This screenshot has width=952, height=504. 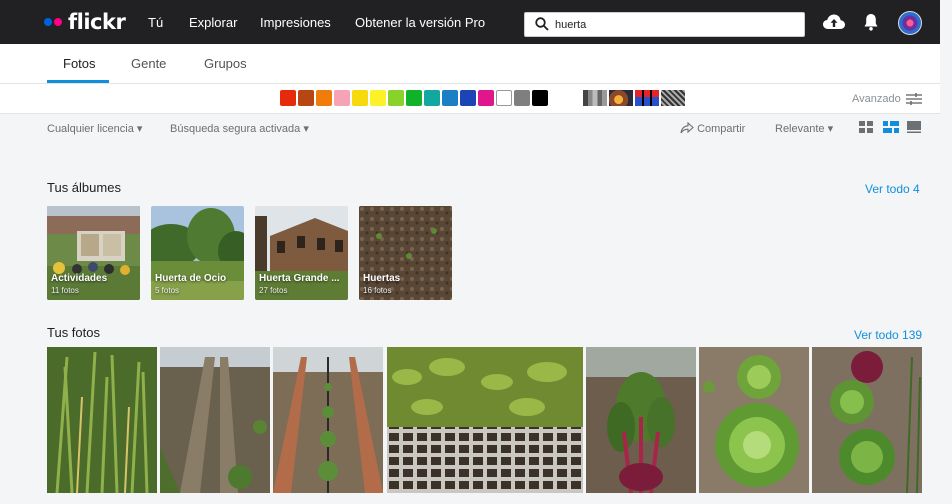 I want to click on color-filter-row: Avanzado, so click(x=470, y=99).